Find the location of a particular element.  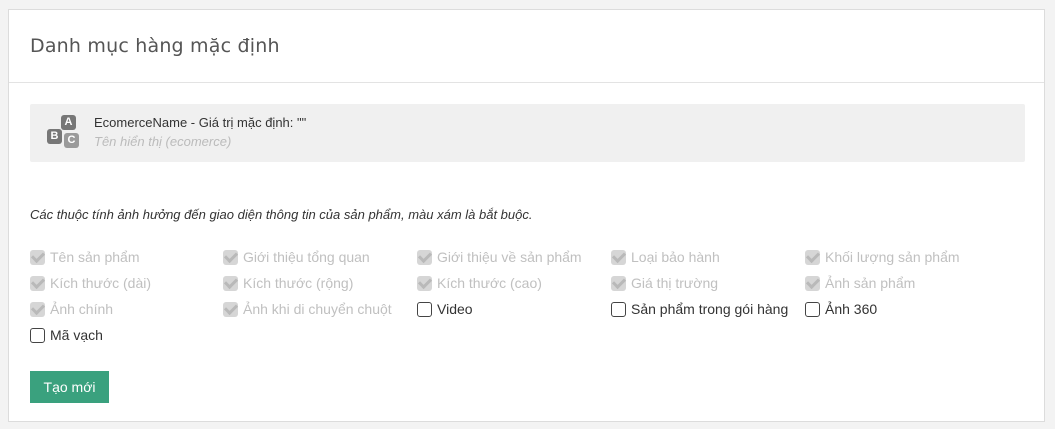

abc-icon-letter-b: B is located at coordinates (54, 136).